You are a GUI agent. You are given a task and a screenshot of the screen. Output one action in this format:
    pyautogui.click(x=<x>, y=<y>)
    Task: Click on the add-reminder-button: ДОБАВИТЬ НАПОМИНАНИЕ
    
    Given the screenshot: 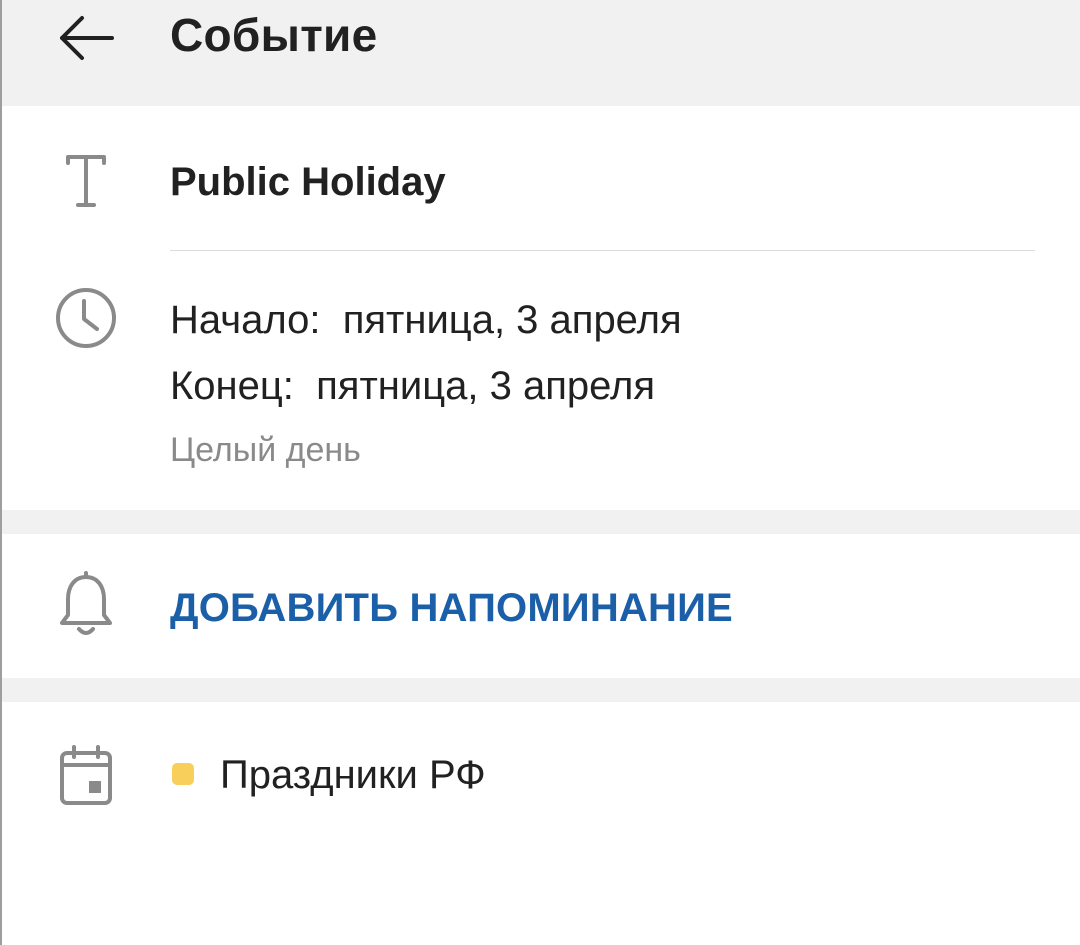 What is the action you would take?
    pyautogui.click(x=451, y=608)
    